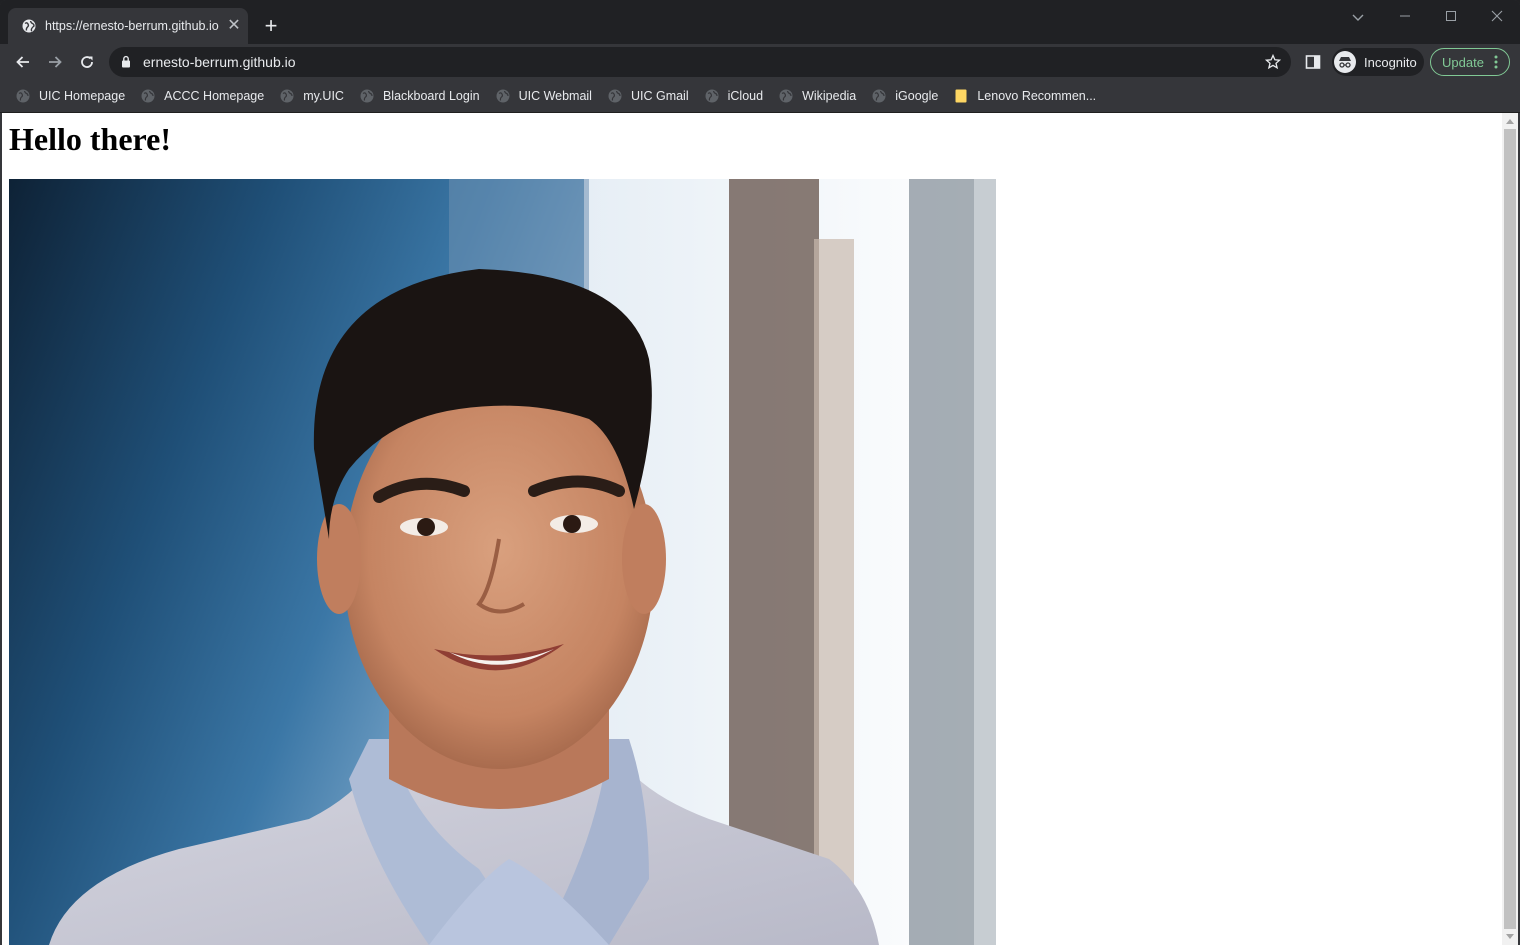 This screenshot has height=945, width=1520. Describe the element at coordinates (132, 26) in the screenshot. I see `tab-title: https://ernesto-berrum.github.io` at that location.